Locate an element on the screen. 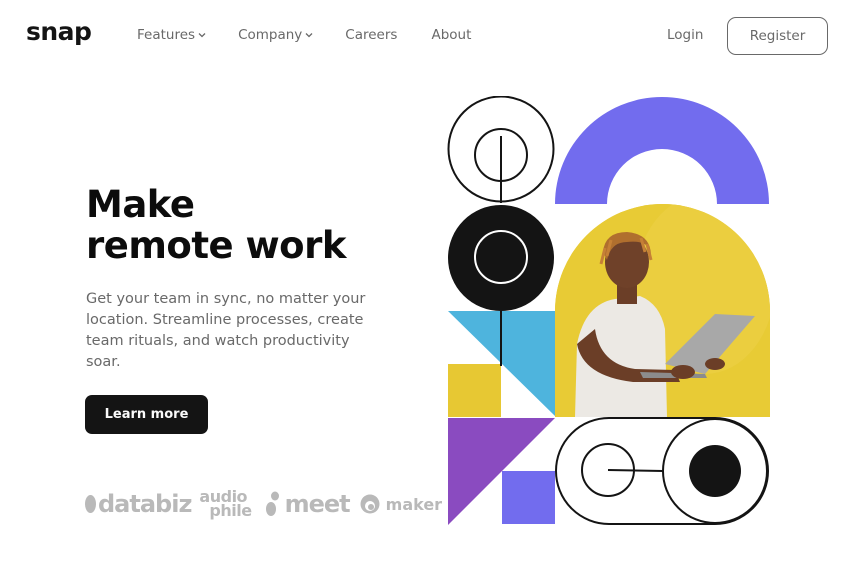  maker-wordmark: maker is located at coordinates (414, 504).